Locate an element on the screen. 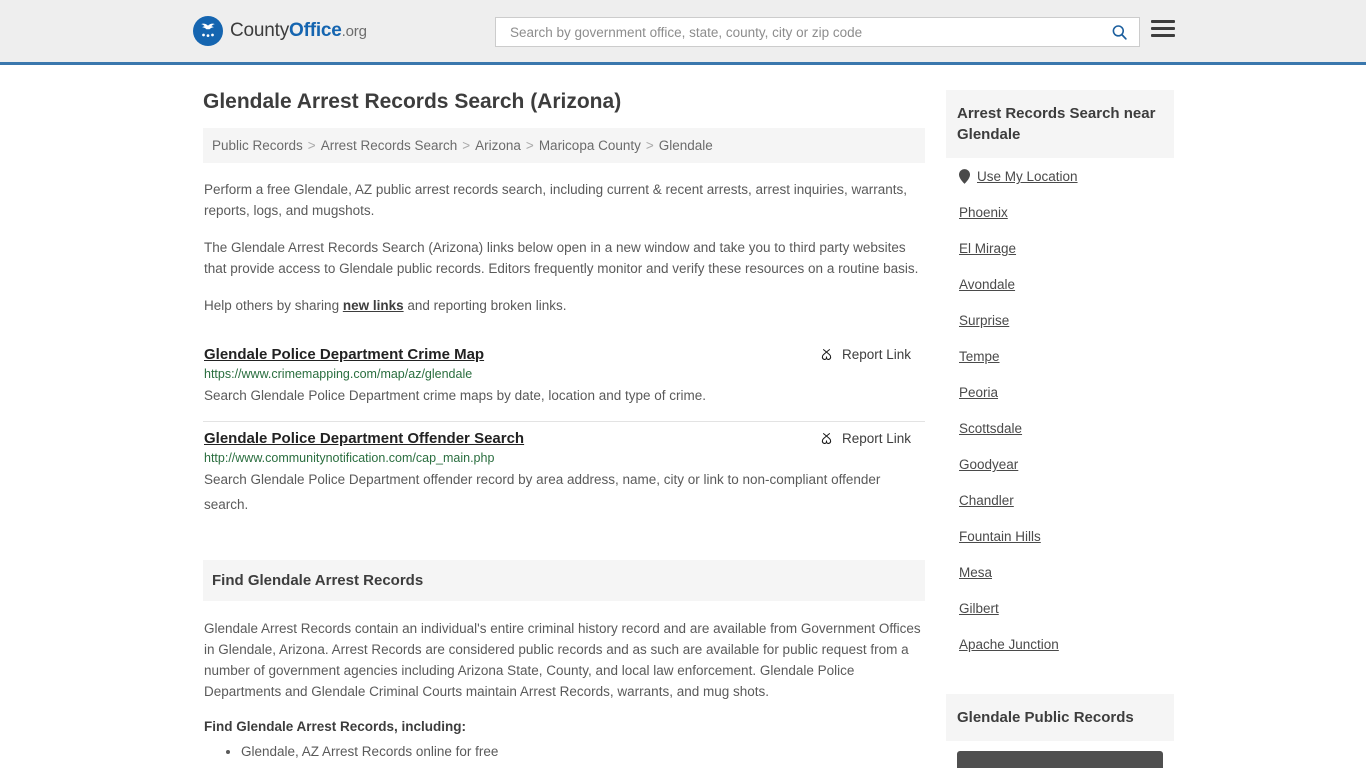 This screenshot has height=768, width=1366. sidebar-item-label: Chandler is located at coordinates (986, 500).